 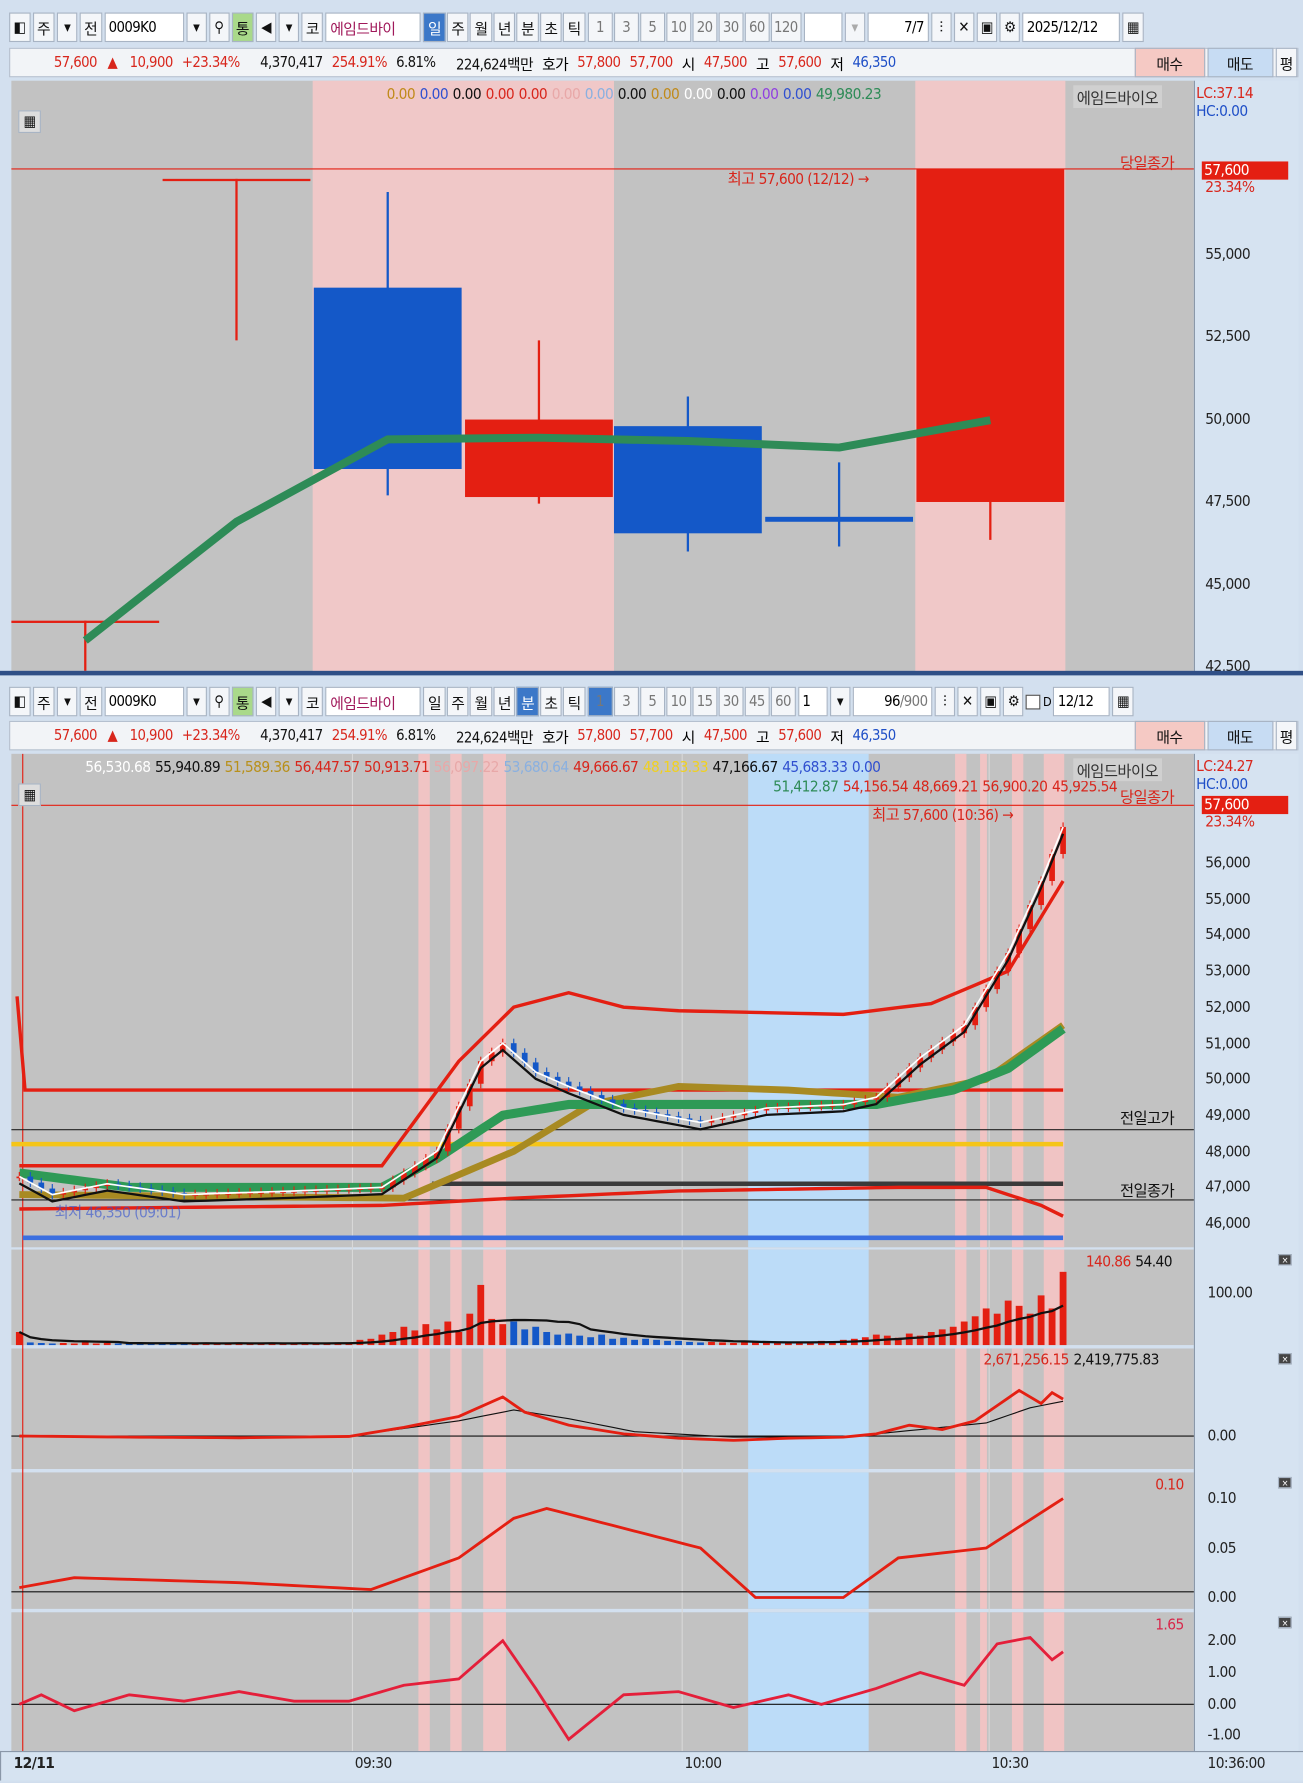 What do you see at coordinates (913, 702) in the screenshot?
I see `count-total: /900` at bounding box center [913, 702].